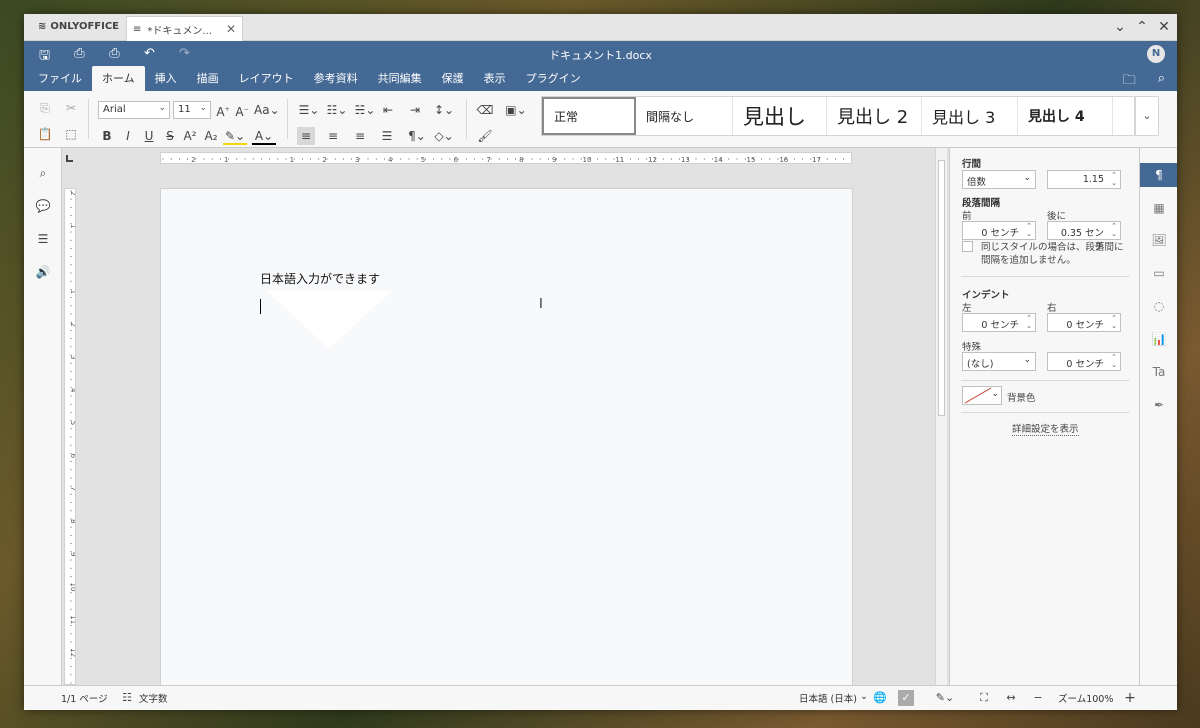 The width and height of the screenshot is (1200, 728). I want to click on menu-tab-1: ホーム, so click(118, 78).